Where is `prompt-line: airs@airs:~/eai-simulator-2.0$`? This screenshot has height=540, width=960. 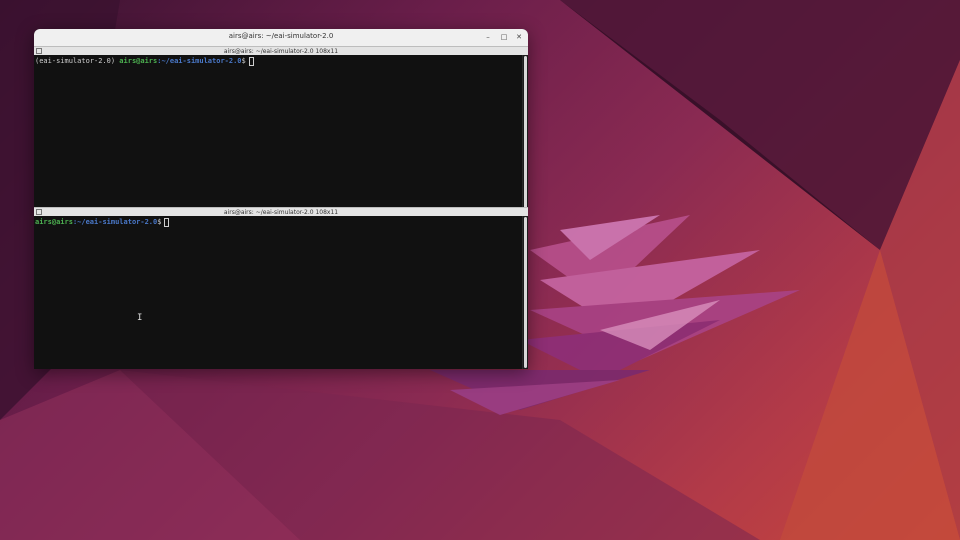 prompt-line: airs@airs:~/eai-simulator-2.0$ is located at coordinates (102, 222).